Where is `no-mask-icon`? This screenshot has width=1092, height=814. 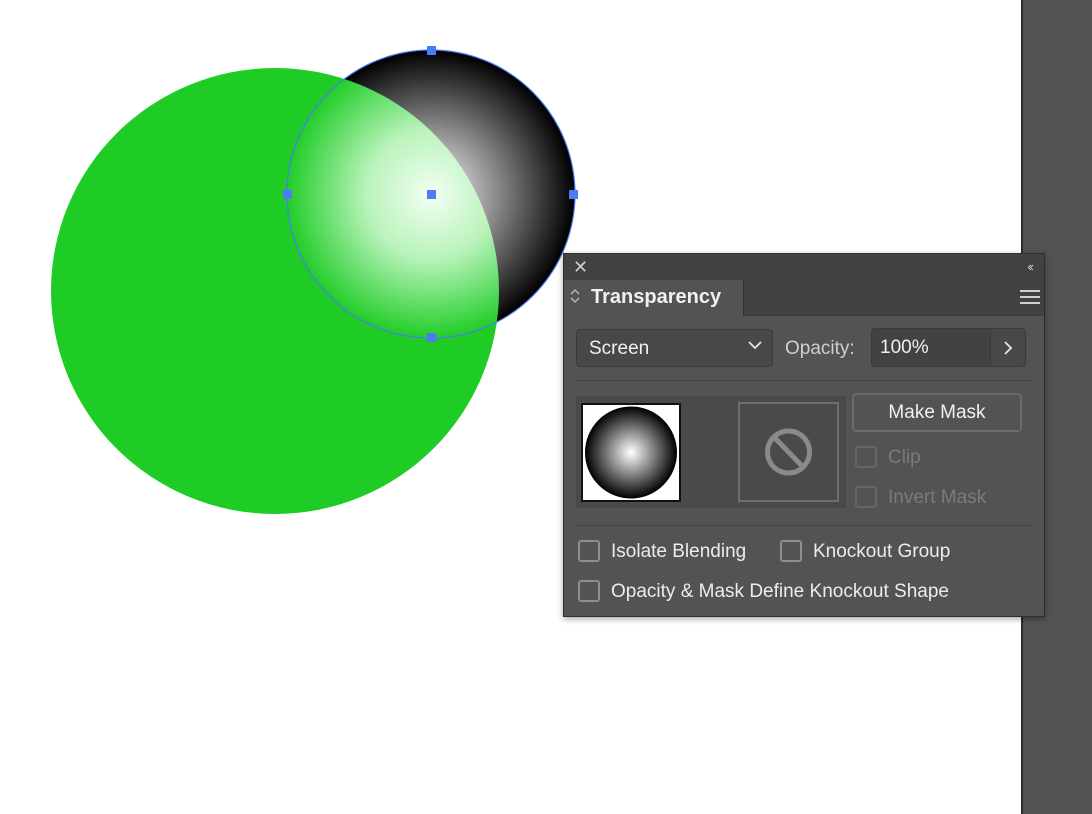
no-mask-icon is located at coordinates (788, 452).